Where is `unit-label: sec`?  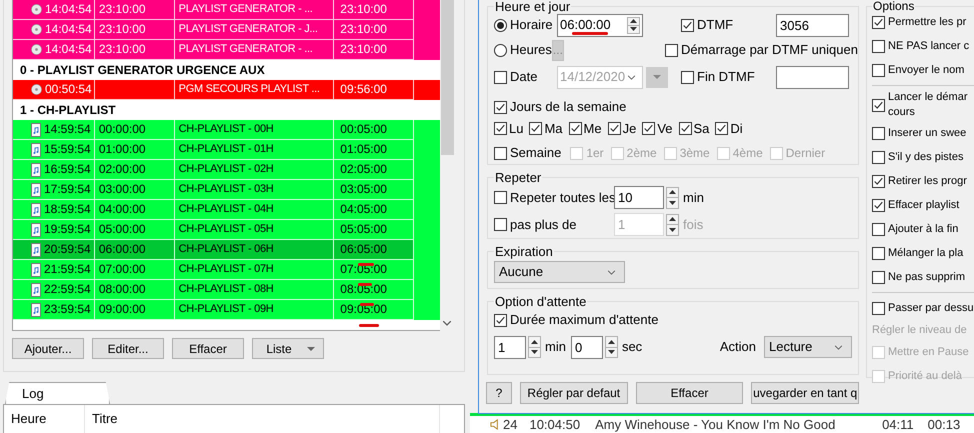
unit-label: sec is located at coordinates (632, 347).